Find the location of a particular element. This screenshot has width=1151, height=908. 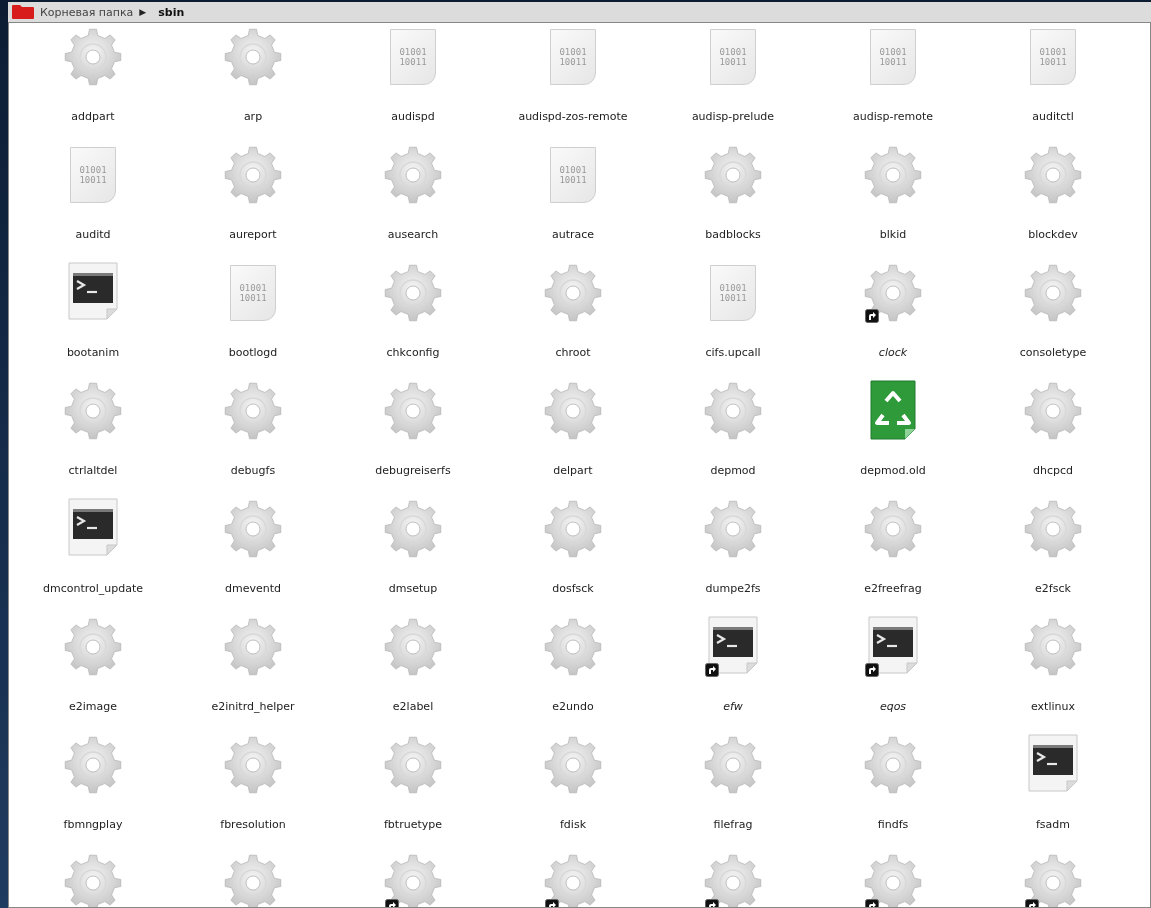

file-name: blkid is located at coordinates (893, 234).